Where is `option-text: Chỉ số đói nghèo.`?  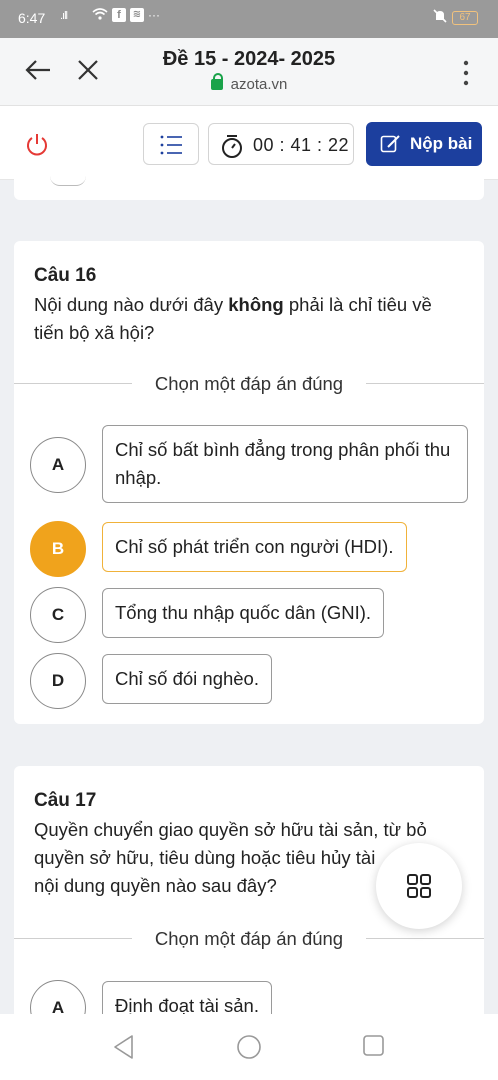 option-text: Chỉ số đói nghèo. is located at coordinates (187, 679).